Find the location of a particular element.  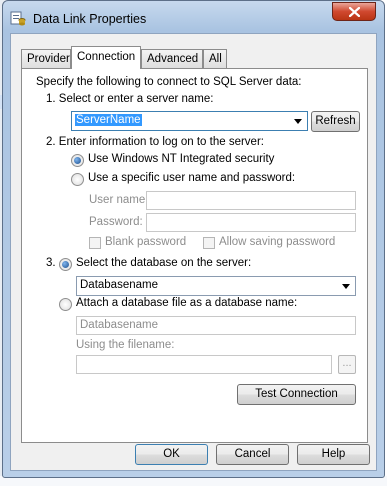

attach-database-name-field: Databasename is located at coordinates (216, 325).